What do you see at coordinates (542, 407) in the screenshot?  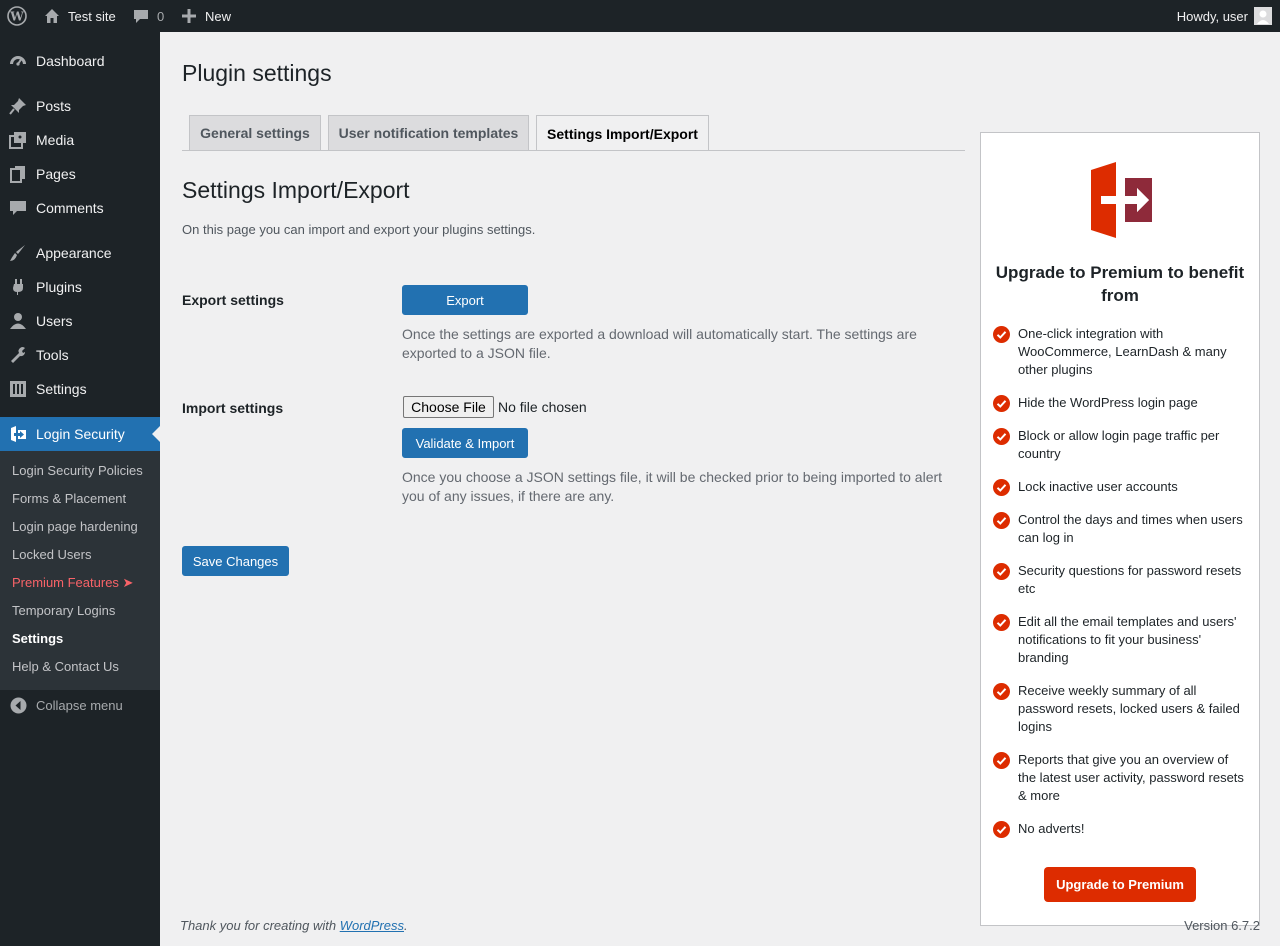 I see `file-status: No file chosen` at bounding box center [542, 407].